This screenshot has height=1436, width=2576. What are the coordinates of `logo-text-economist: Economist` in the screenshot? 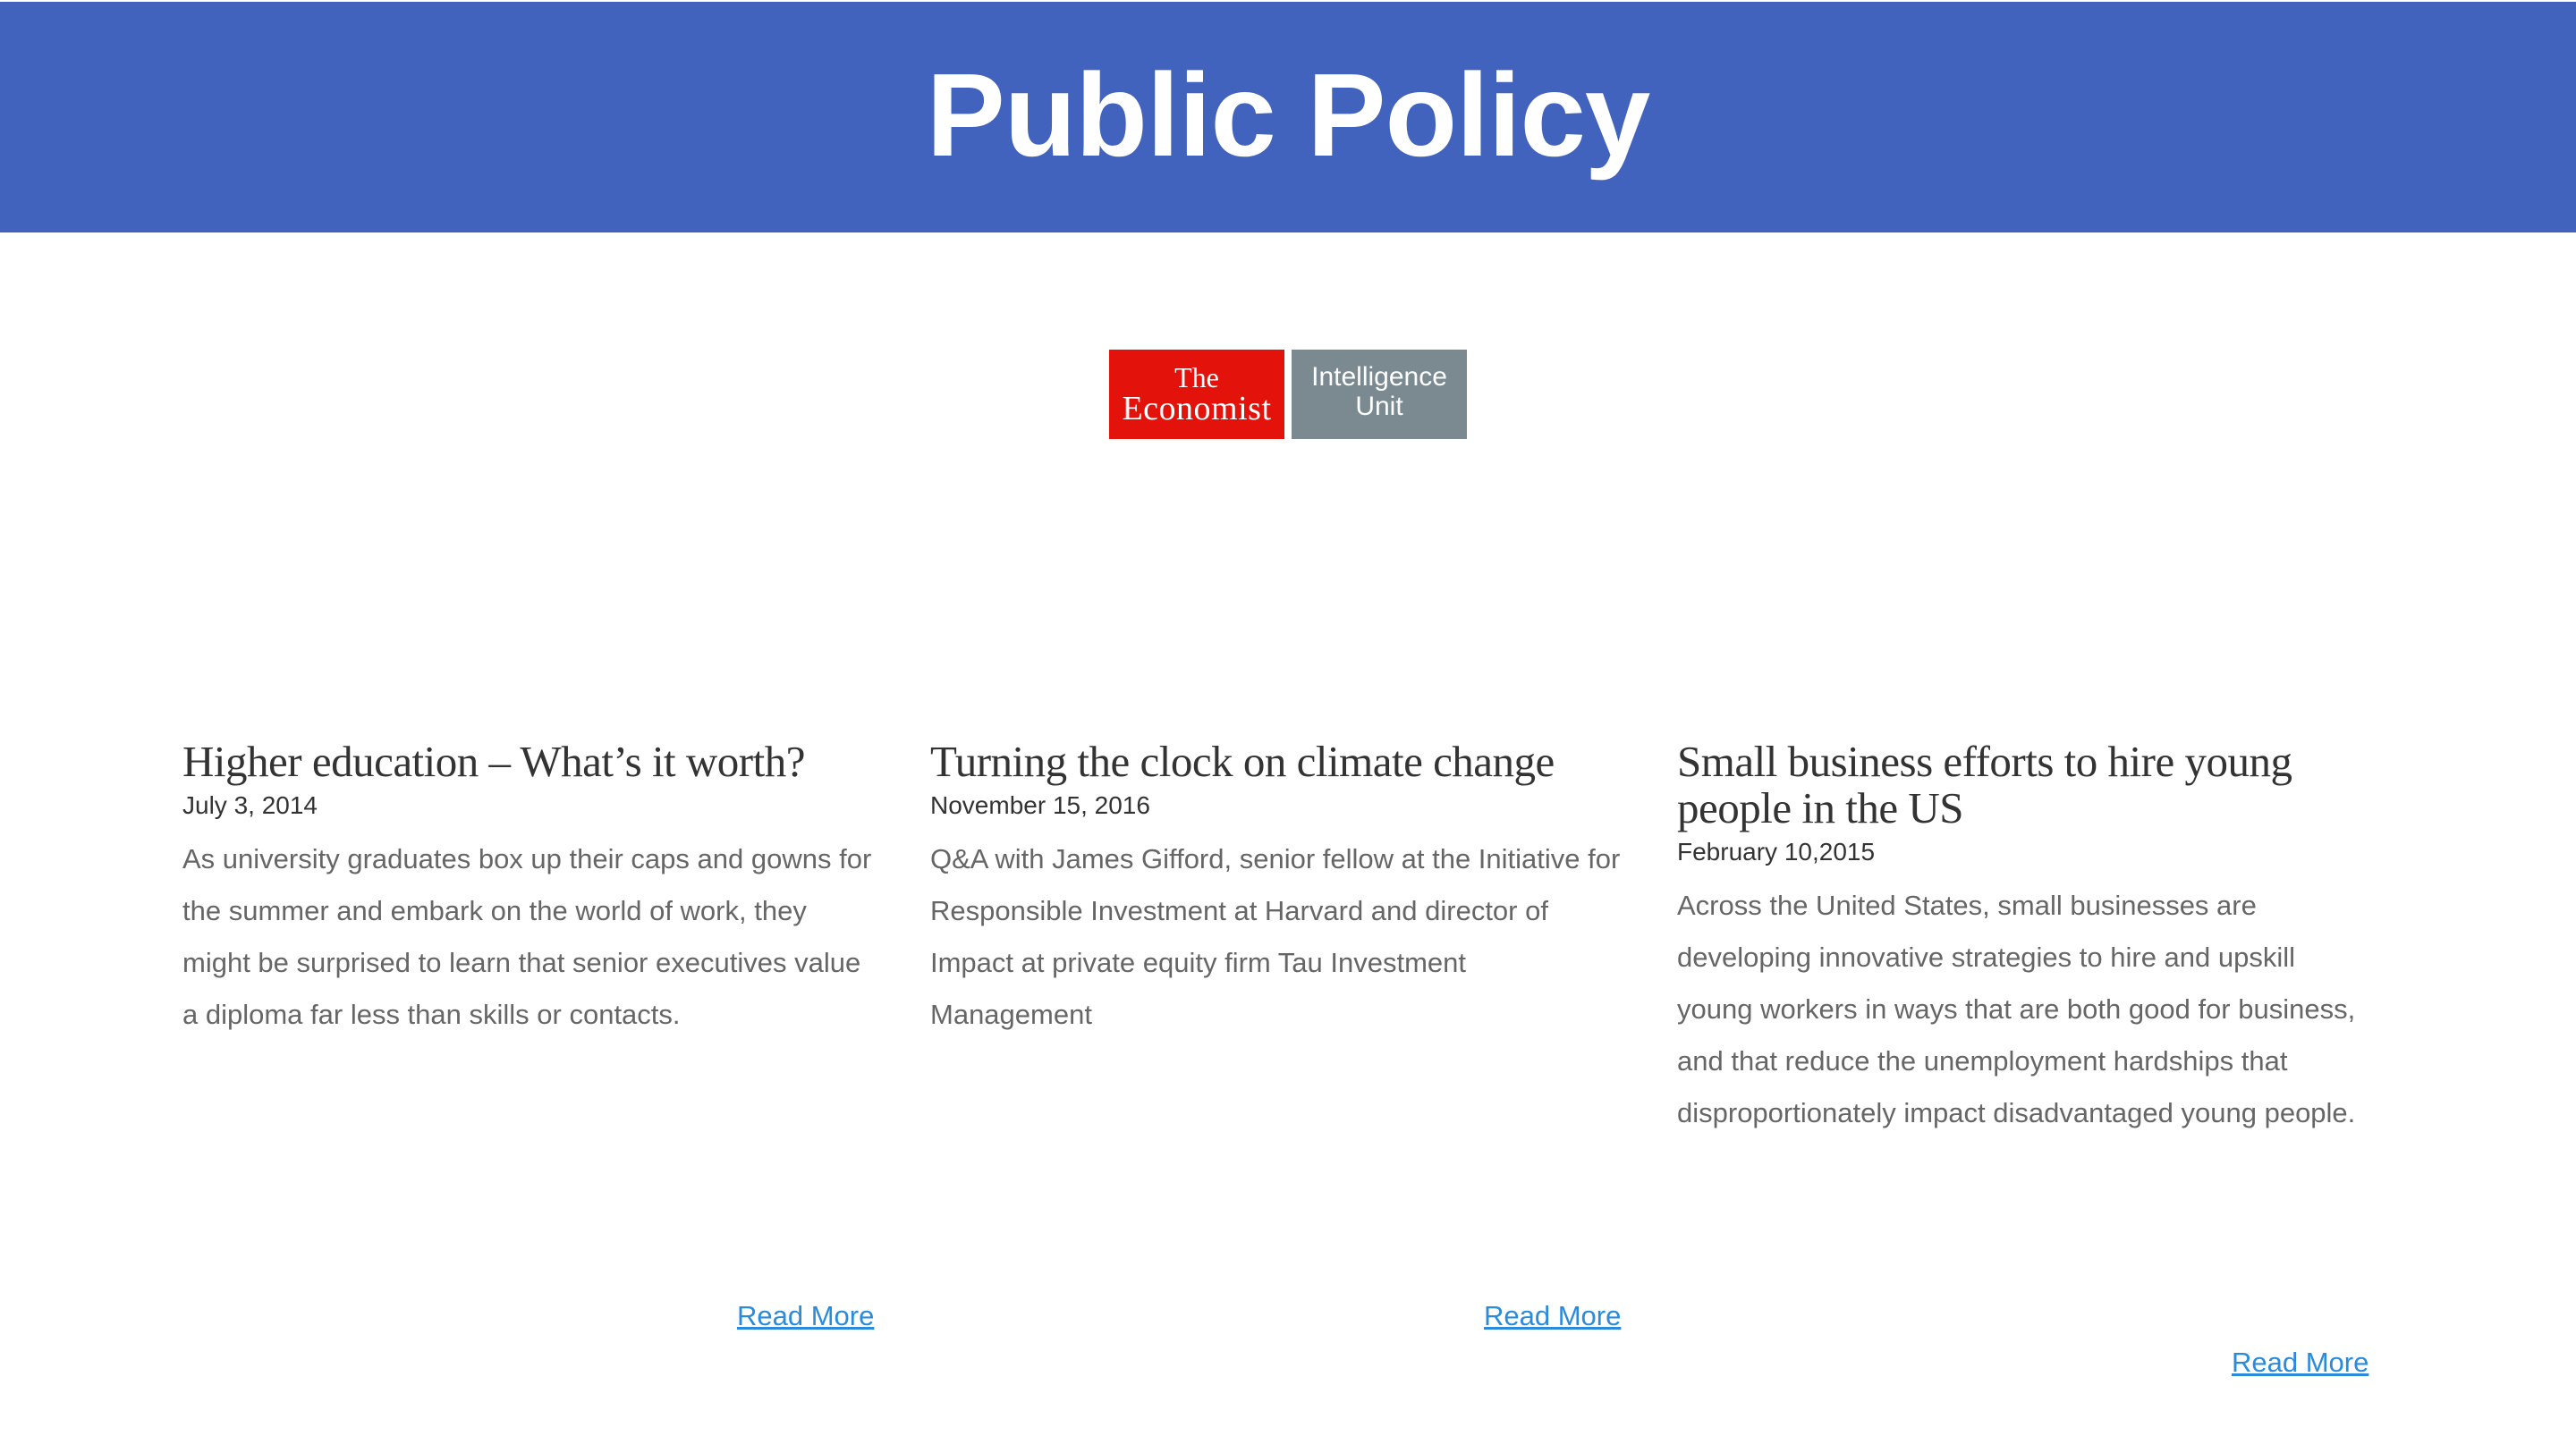 It's located at (1197, 408).